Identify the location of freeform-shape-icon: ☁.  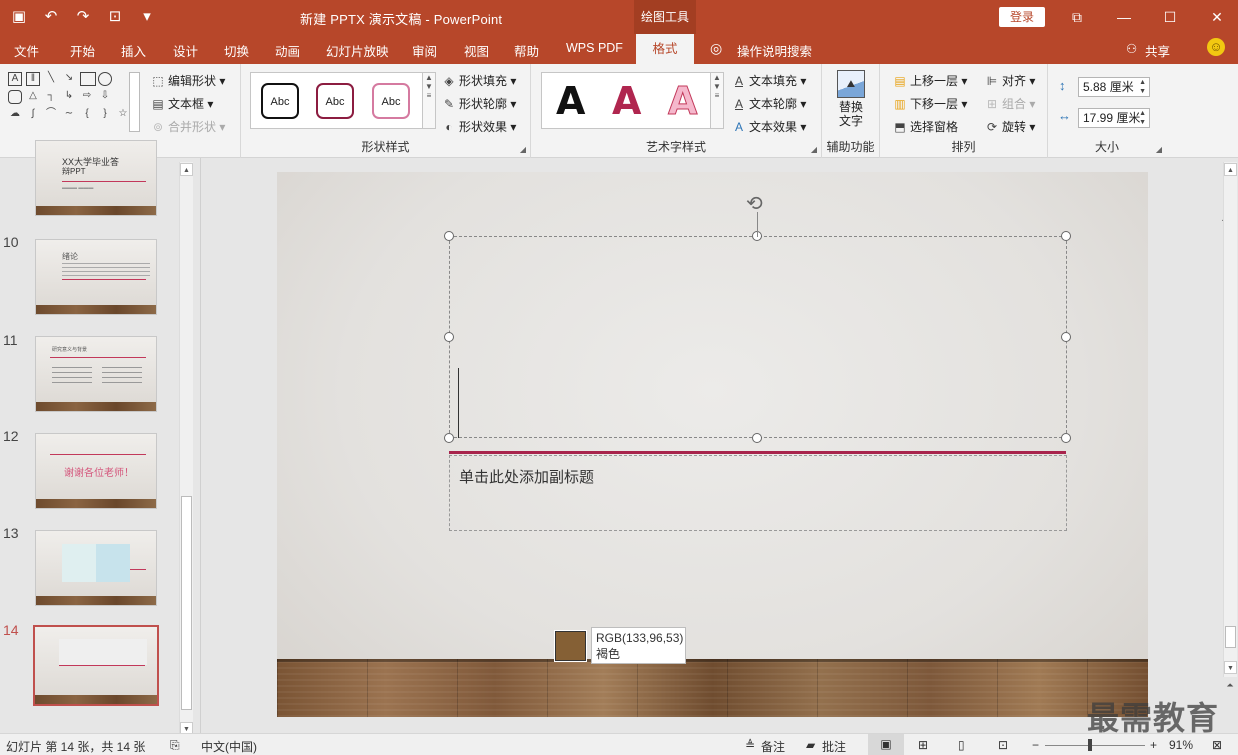
(15, 115).